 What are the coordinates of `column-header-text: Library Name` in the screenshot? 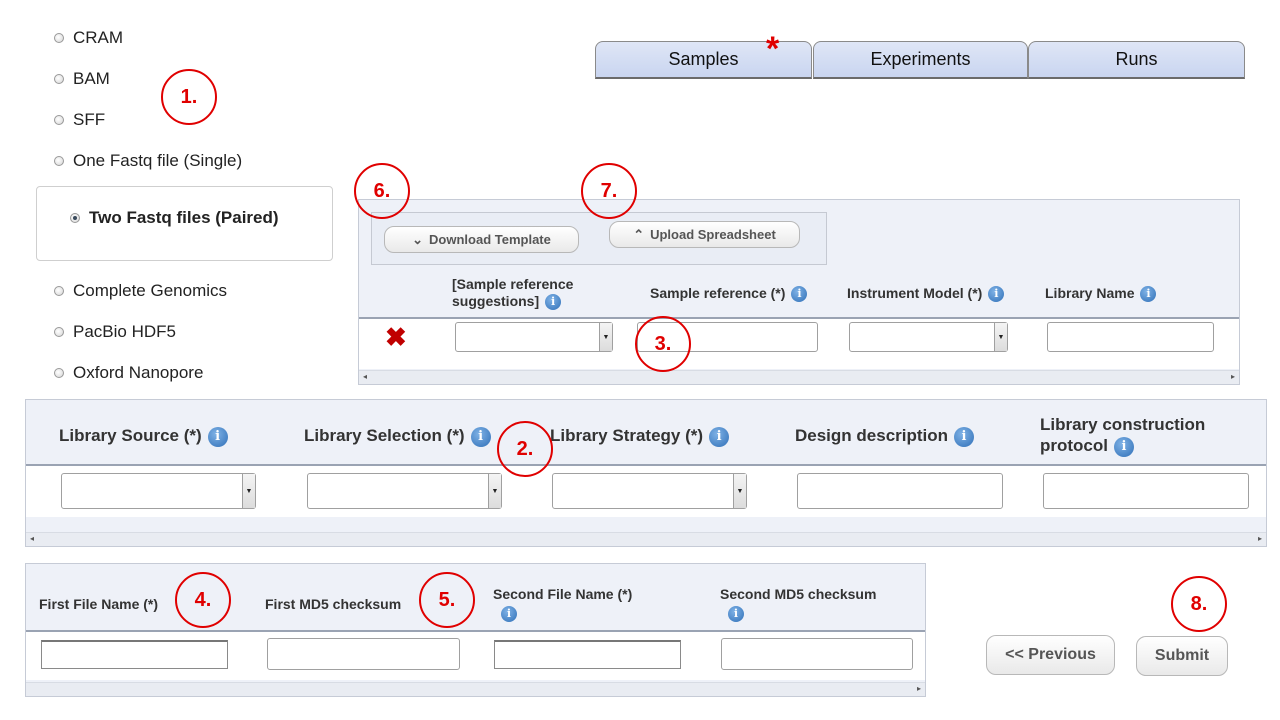 It's located at (1090, 293).